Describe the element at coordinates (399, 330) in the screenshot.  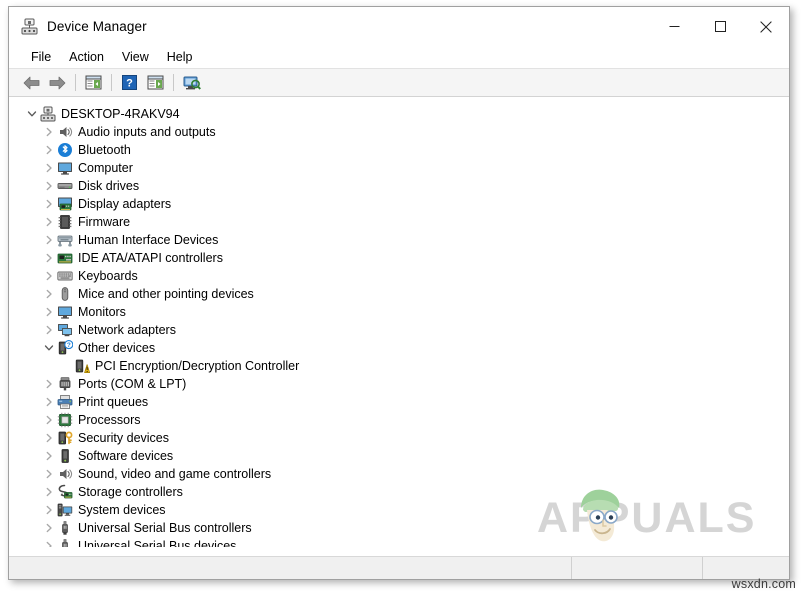
I see `tree-row: Network adapters` at that location.